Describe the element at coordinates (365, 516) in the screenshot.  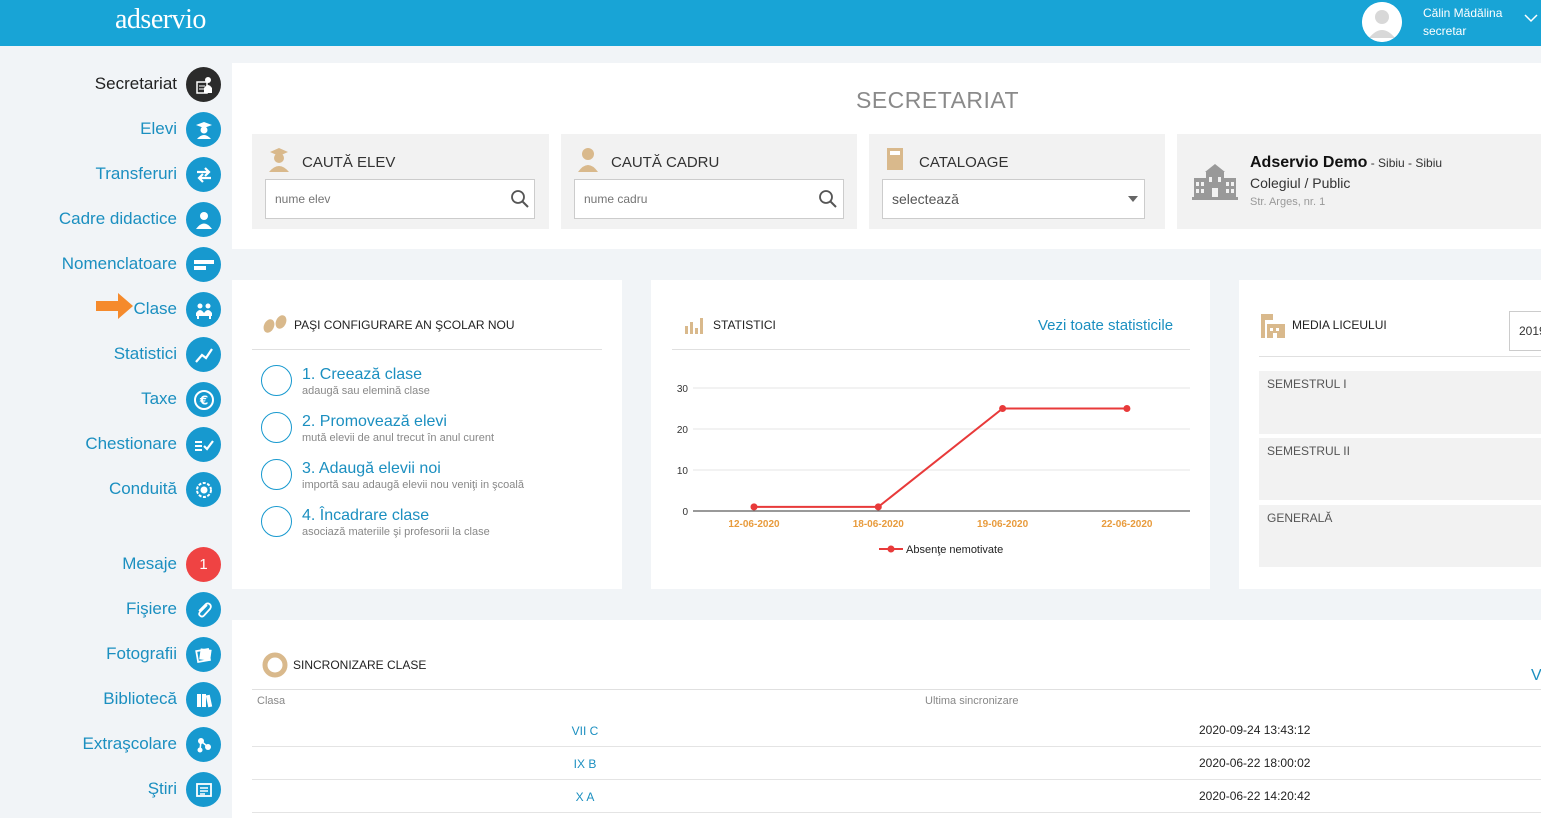
I see `step-title: 4. Încadrare clase` at that location.